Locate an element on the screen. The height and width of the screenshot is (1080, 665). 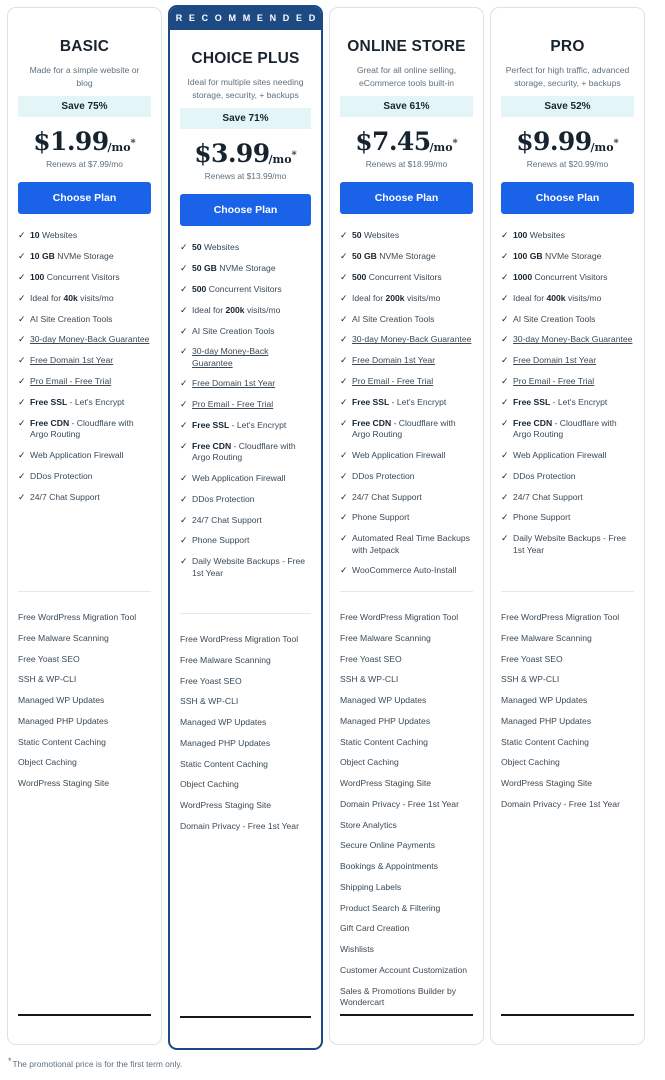
feature-label: 100 GB NVMe Storage is located at coordinates (557, 255).